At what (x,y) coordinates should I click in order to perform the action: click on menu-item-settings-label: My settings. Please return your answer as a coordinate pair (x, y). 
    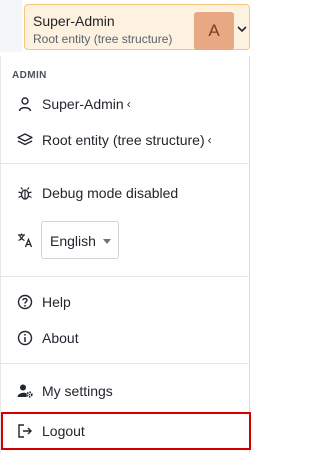
    Looking at the image, I should click on (77, 391).